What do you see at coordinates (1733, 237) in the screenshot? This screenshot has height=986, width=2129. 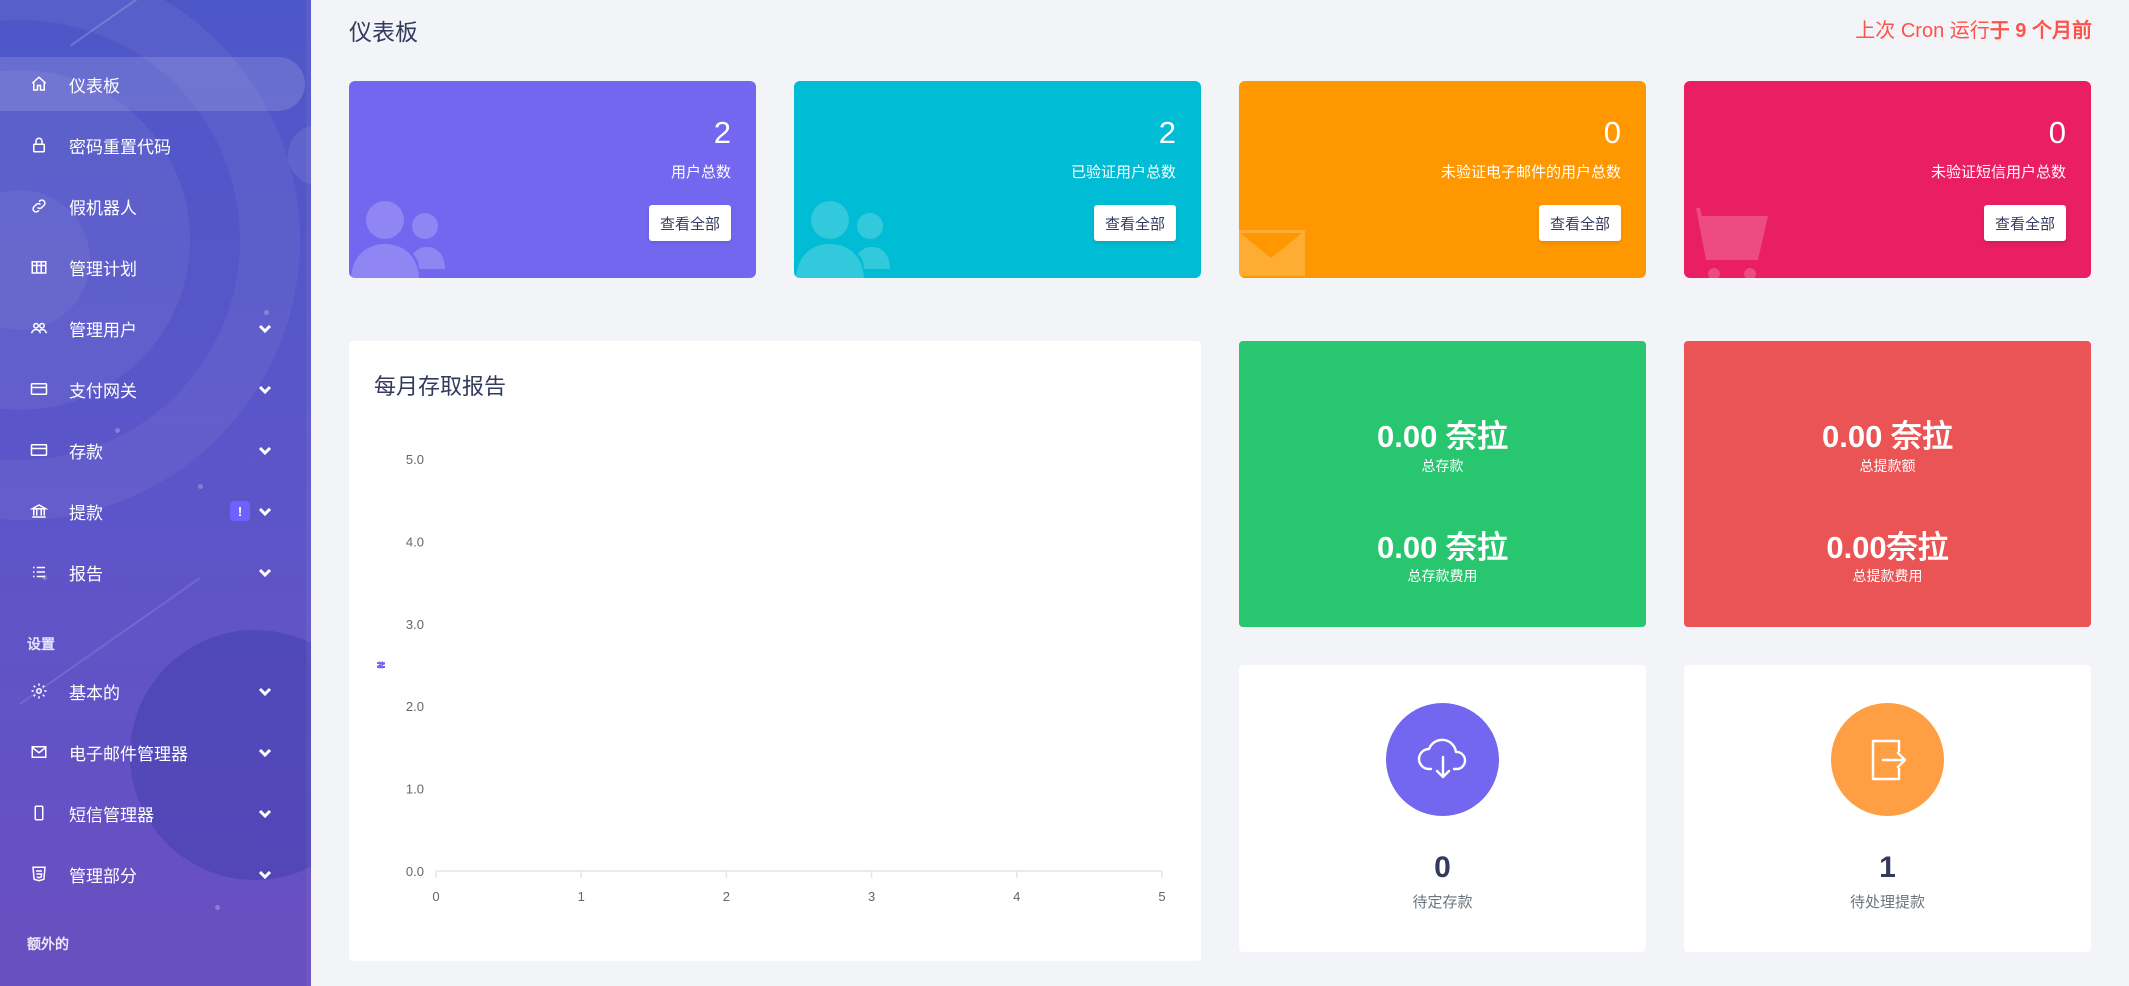 I see `cart-icon` at bounding box center [1733, 237].